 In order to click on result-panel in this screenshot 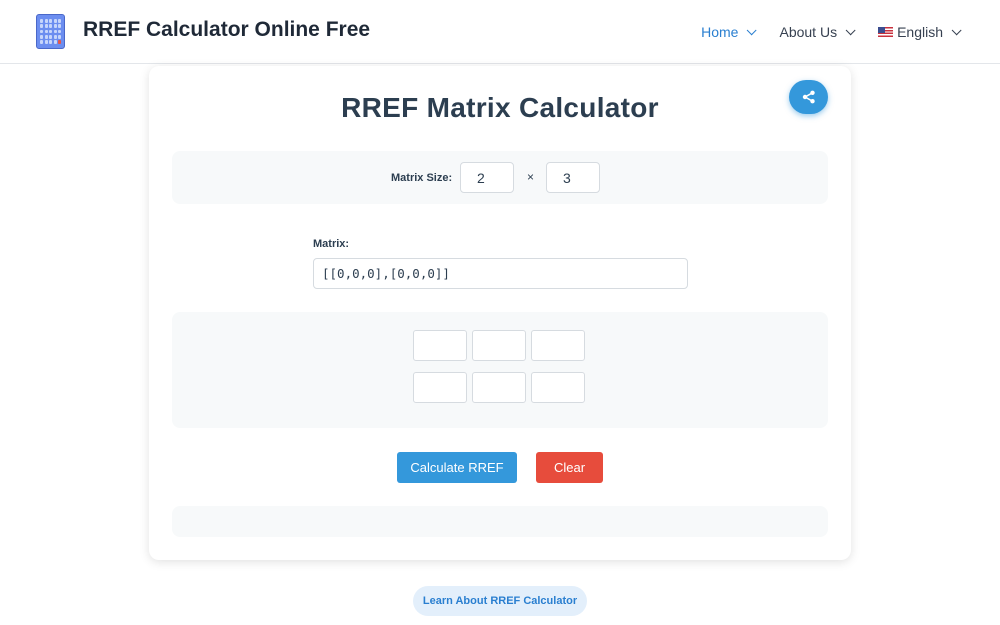, I will do `click(500, 521)`.